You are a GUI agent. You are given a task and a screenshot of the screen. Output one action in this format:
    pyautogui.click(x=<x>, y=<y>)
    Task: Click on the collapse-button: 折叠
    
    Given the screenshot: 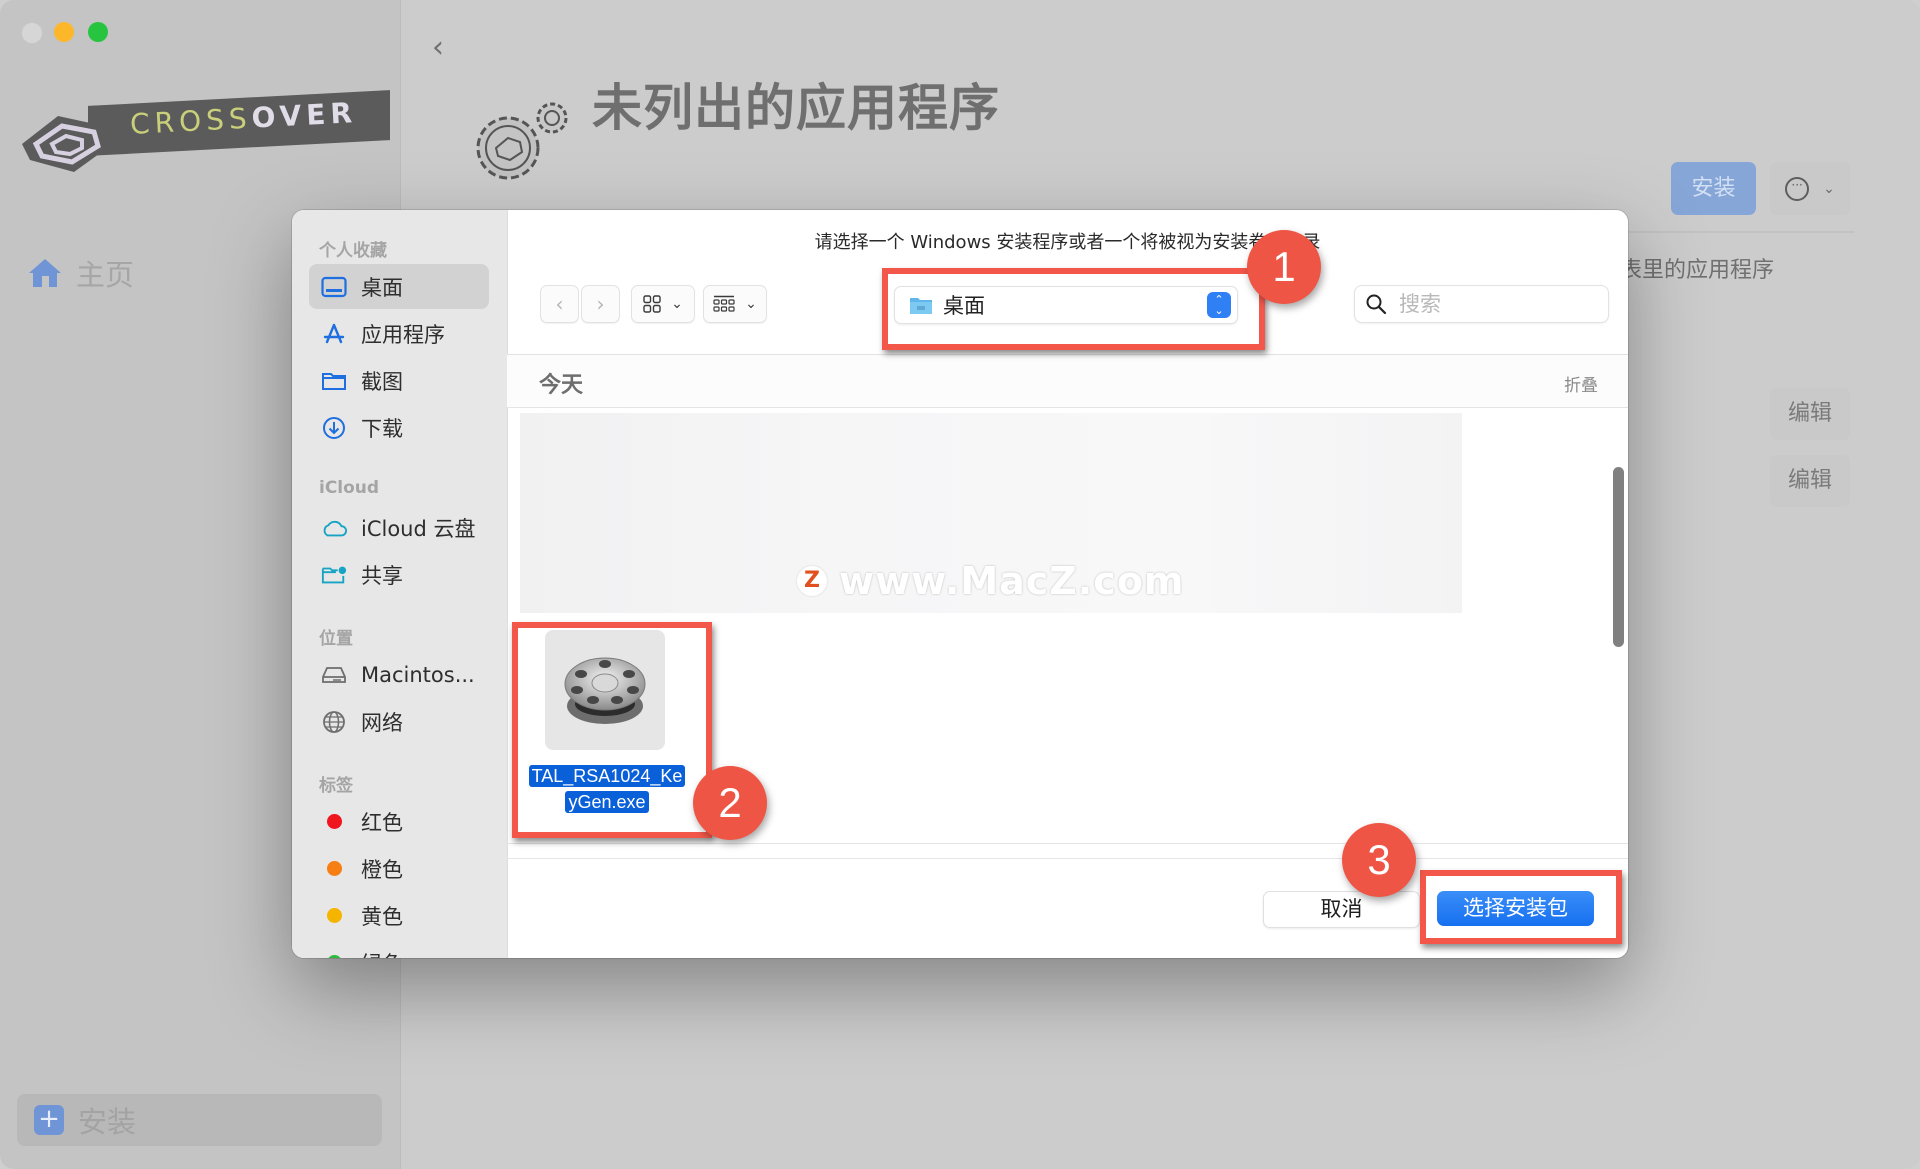 What is the action you would take?
    pyautogui.click(x=1581, y=383)
    